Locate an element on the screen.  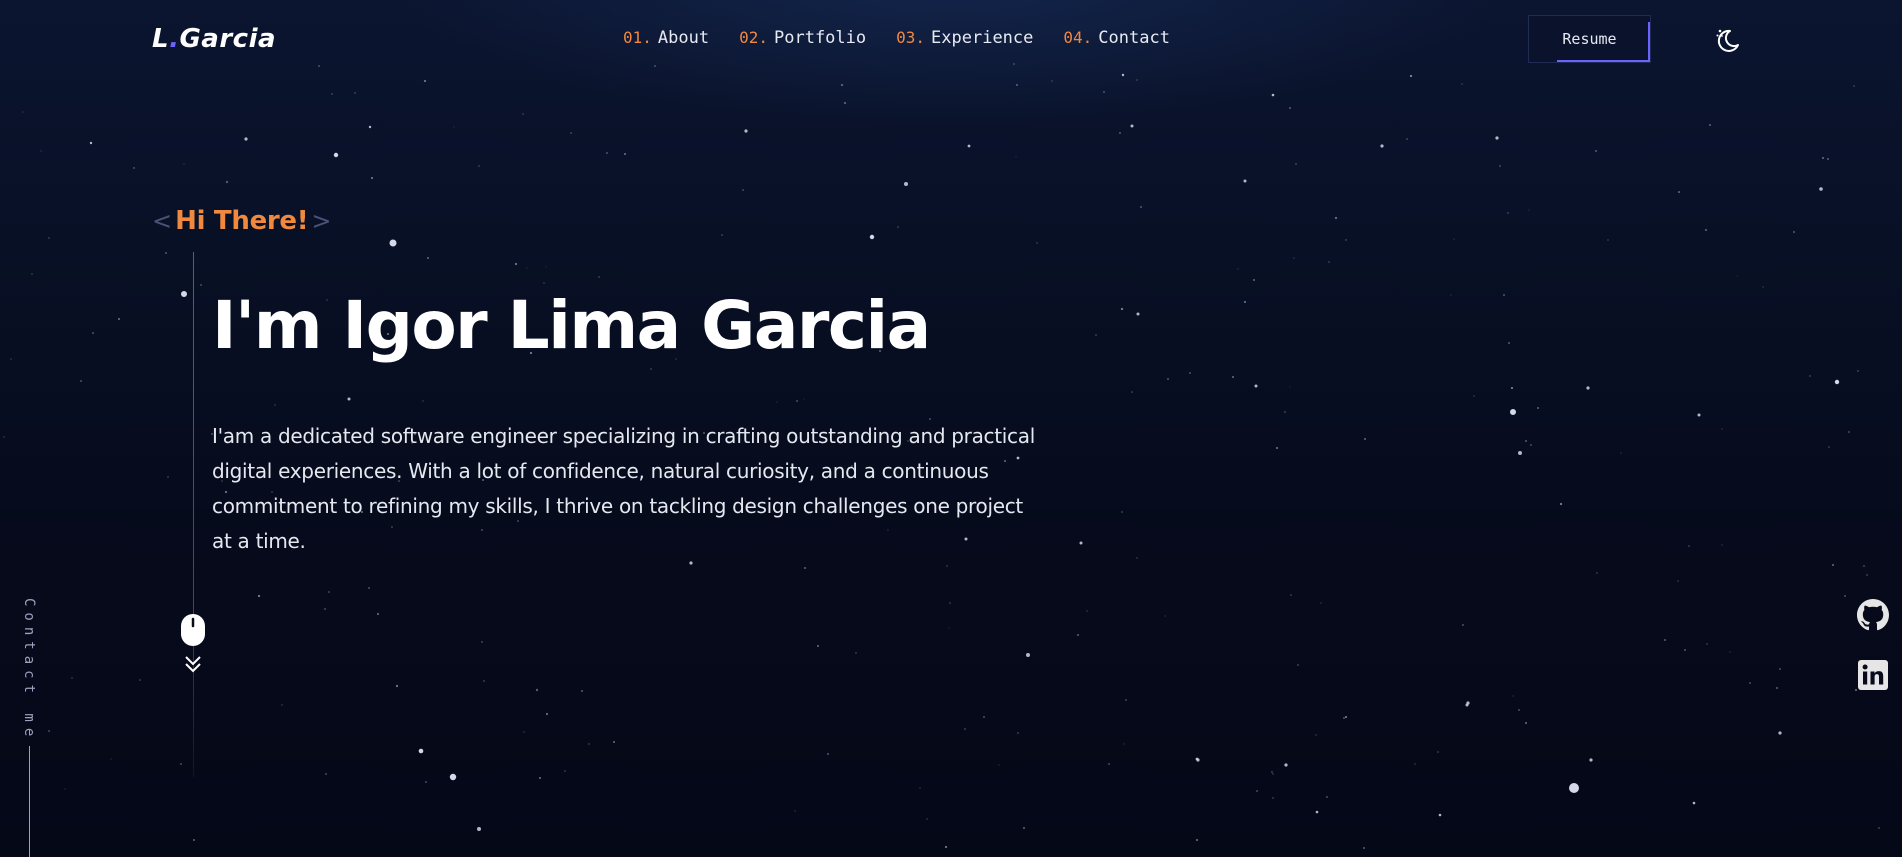
scroll-down-button is located at coordinates (193, 632).